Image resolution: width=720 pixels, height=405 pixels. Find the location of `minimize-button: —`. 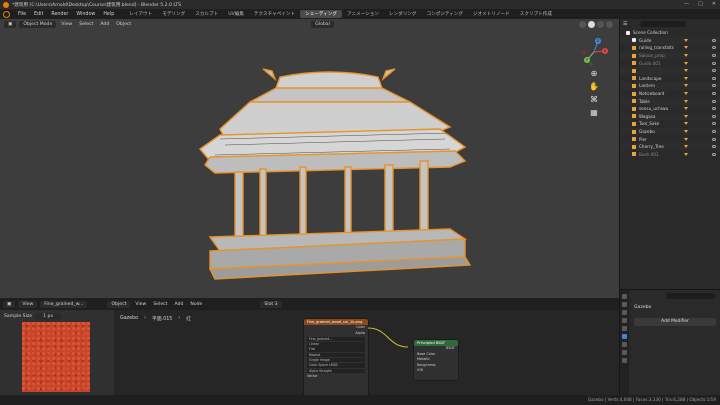

minimize-button: — is located at coordinates (686, 4).